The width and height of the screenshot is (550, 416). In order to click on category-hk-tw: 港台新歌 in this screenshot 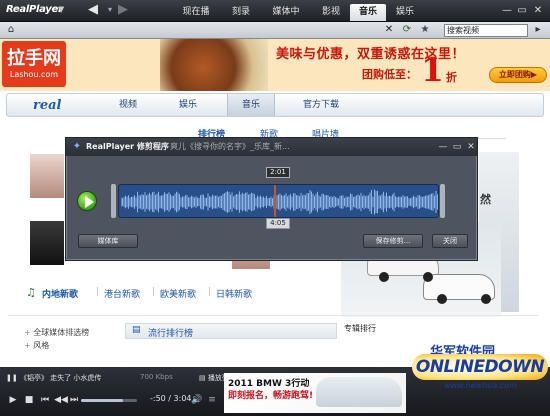, I will do `click(122, 293)`.